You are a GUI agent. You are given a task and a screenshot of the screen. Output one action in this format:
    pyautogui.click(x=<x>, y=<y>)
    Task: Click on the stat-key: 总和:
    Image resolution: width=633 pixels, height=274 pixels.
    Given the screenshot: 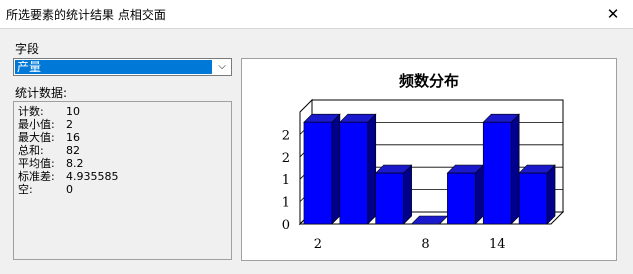 What is the action you would take?
    pyautogui.click(x=31, y=150)
    